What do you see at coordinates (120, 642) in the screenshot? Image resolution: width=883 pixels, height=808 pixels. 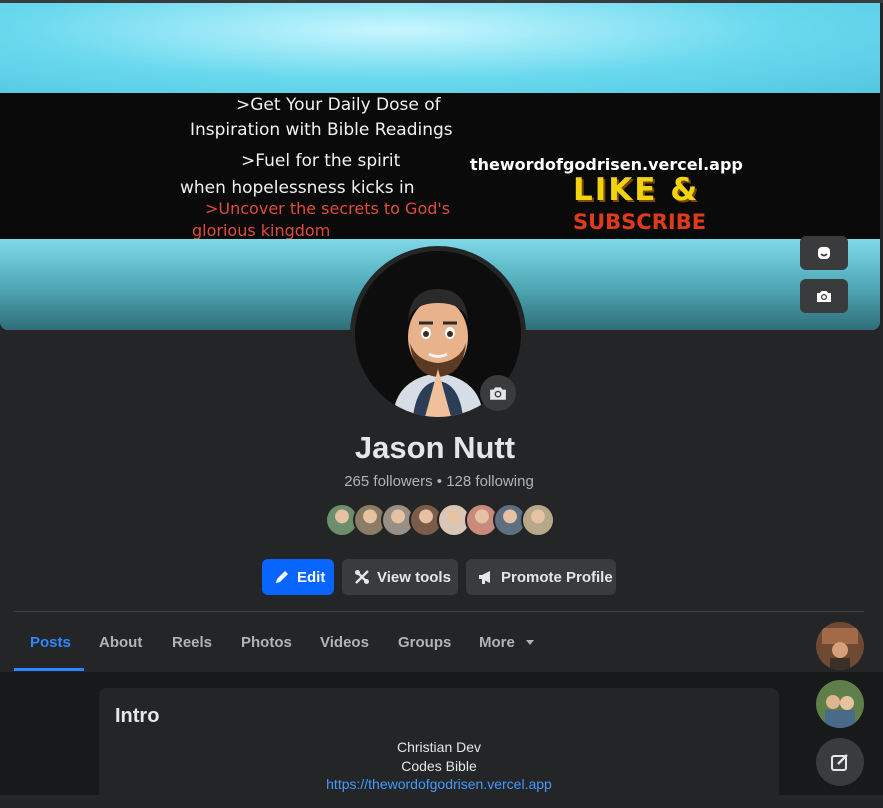 I see `tab-about: About` at bounding box center [120, 642].